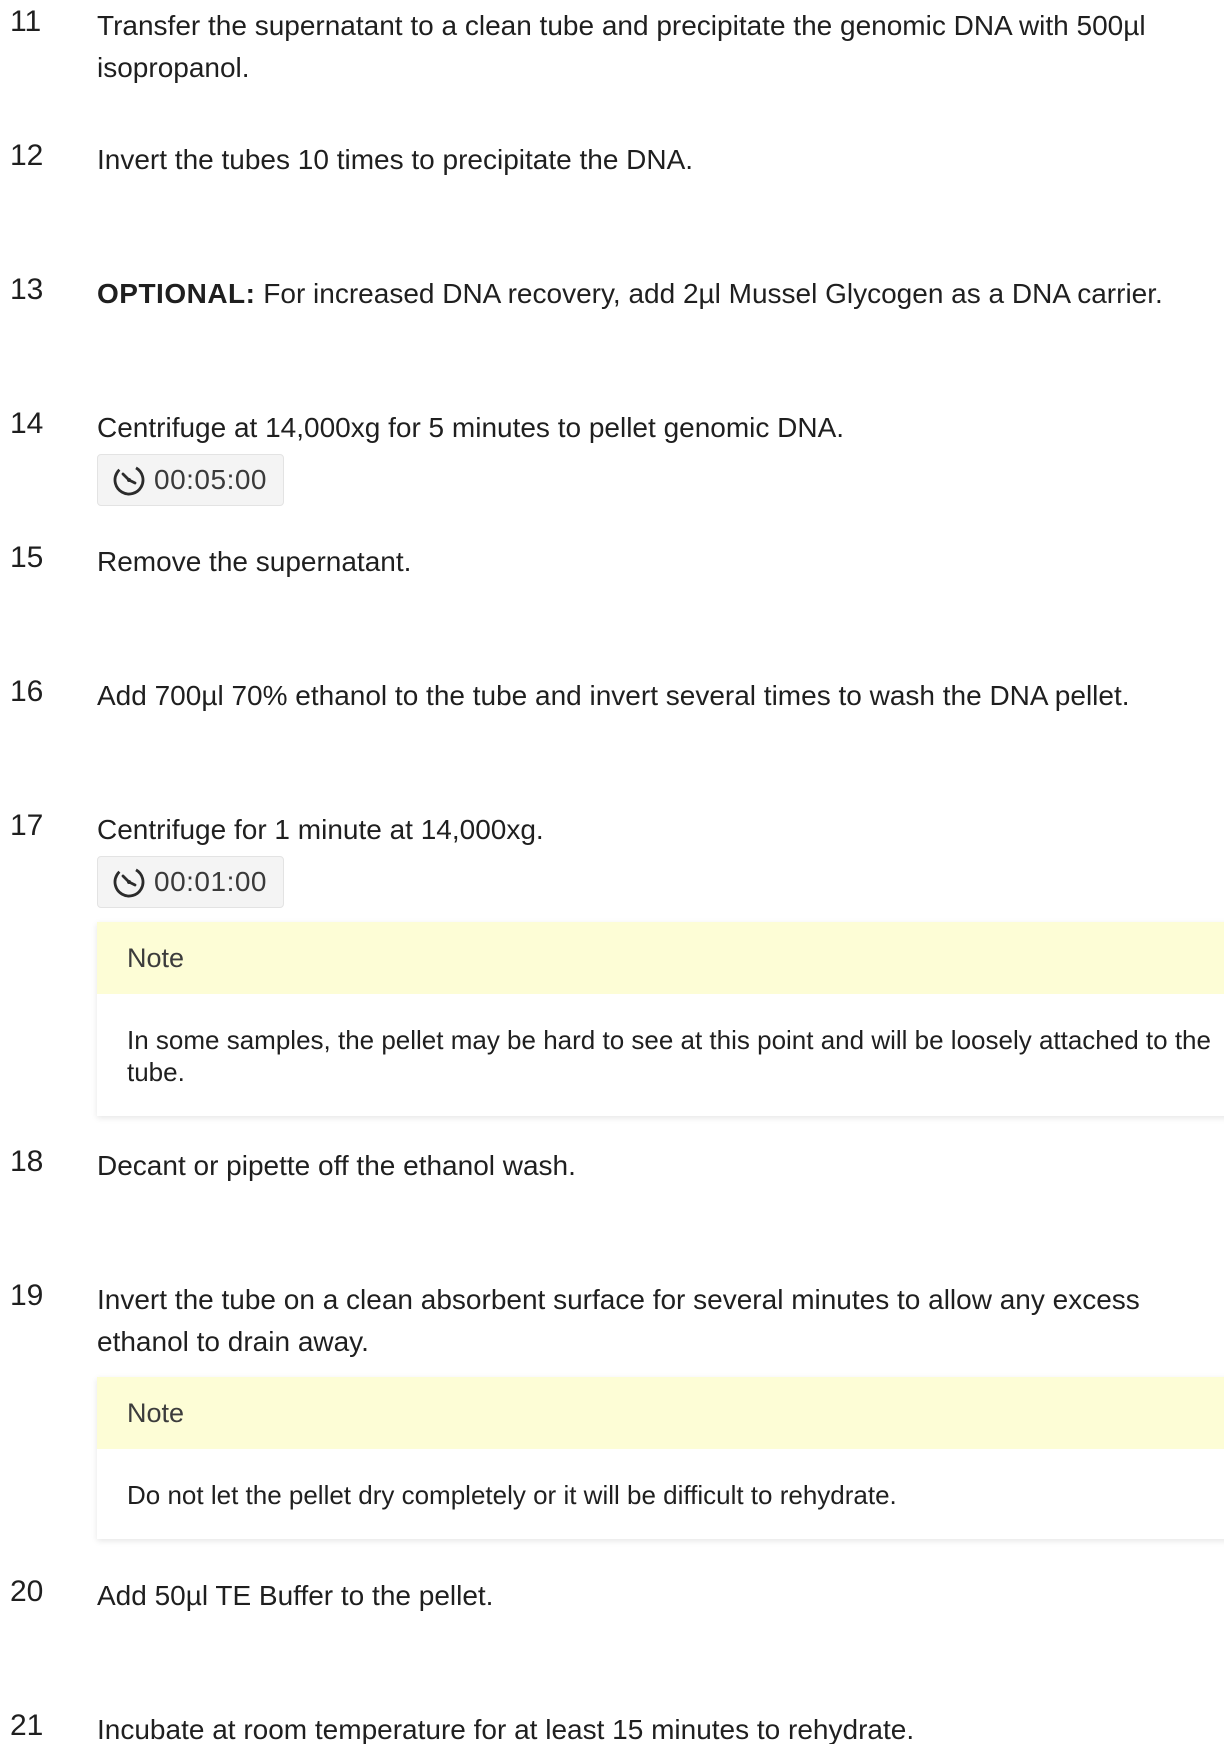 The width and height of the screenshot is (1224, 1744). Describe the element at coordinates (27, 1161) in the screenshot. I see `step-number: 18` at that location.